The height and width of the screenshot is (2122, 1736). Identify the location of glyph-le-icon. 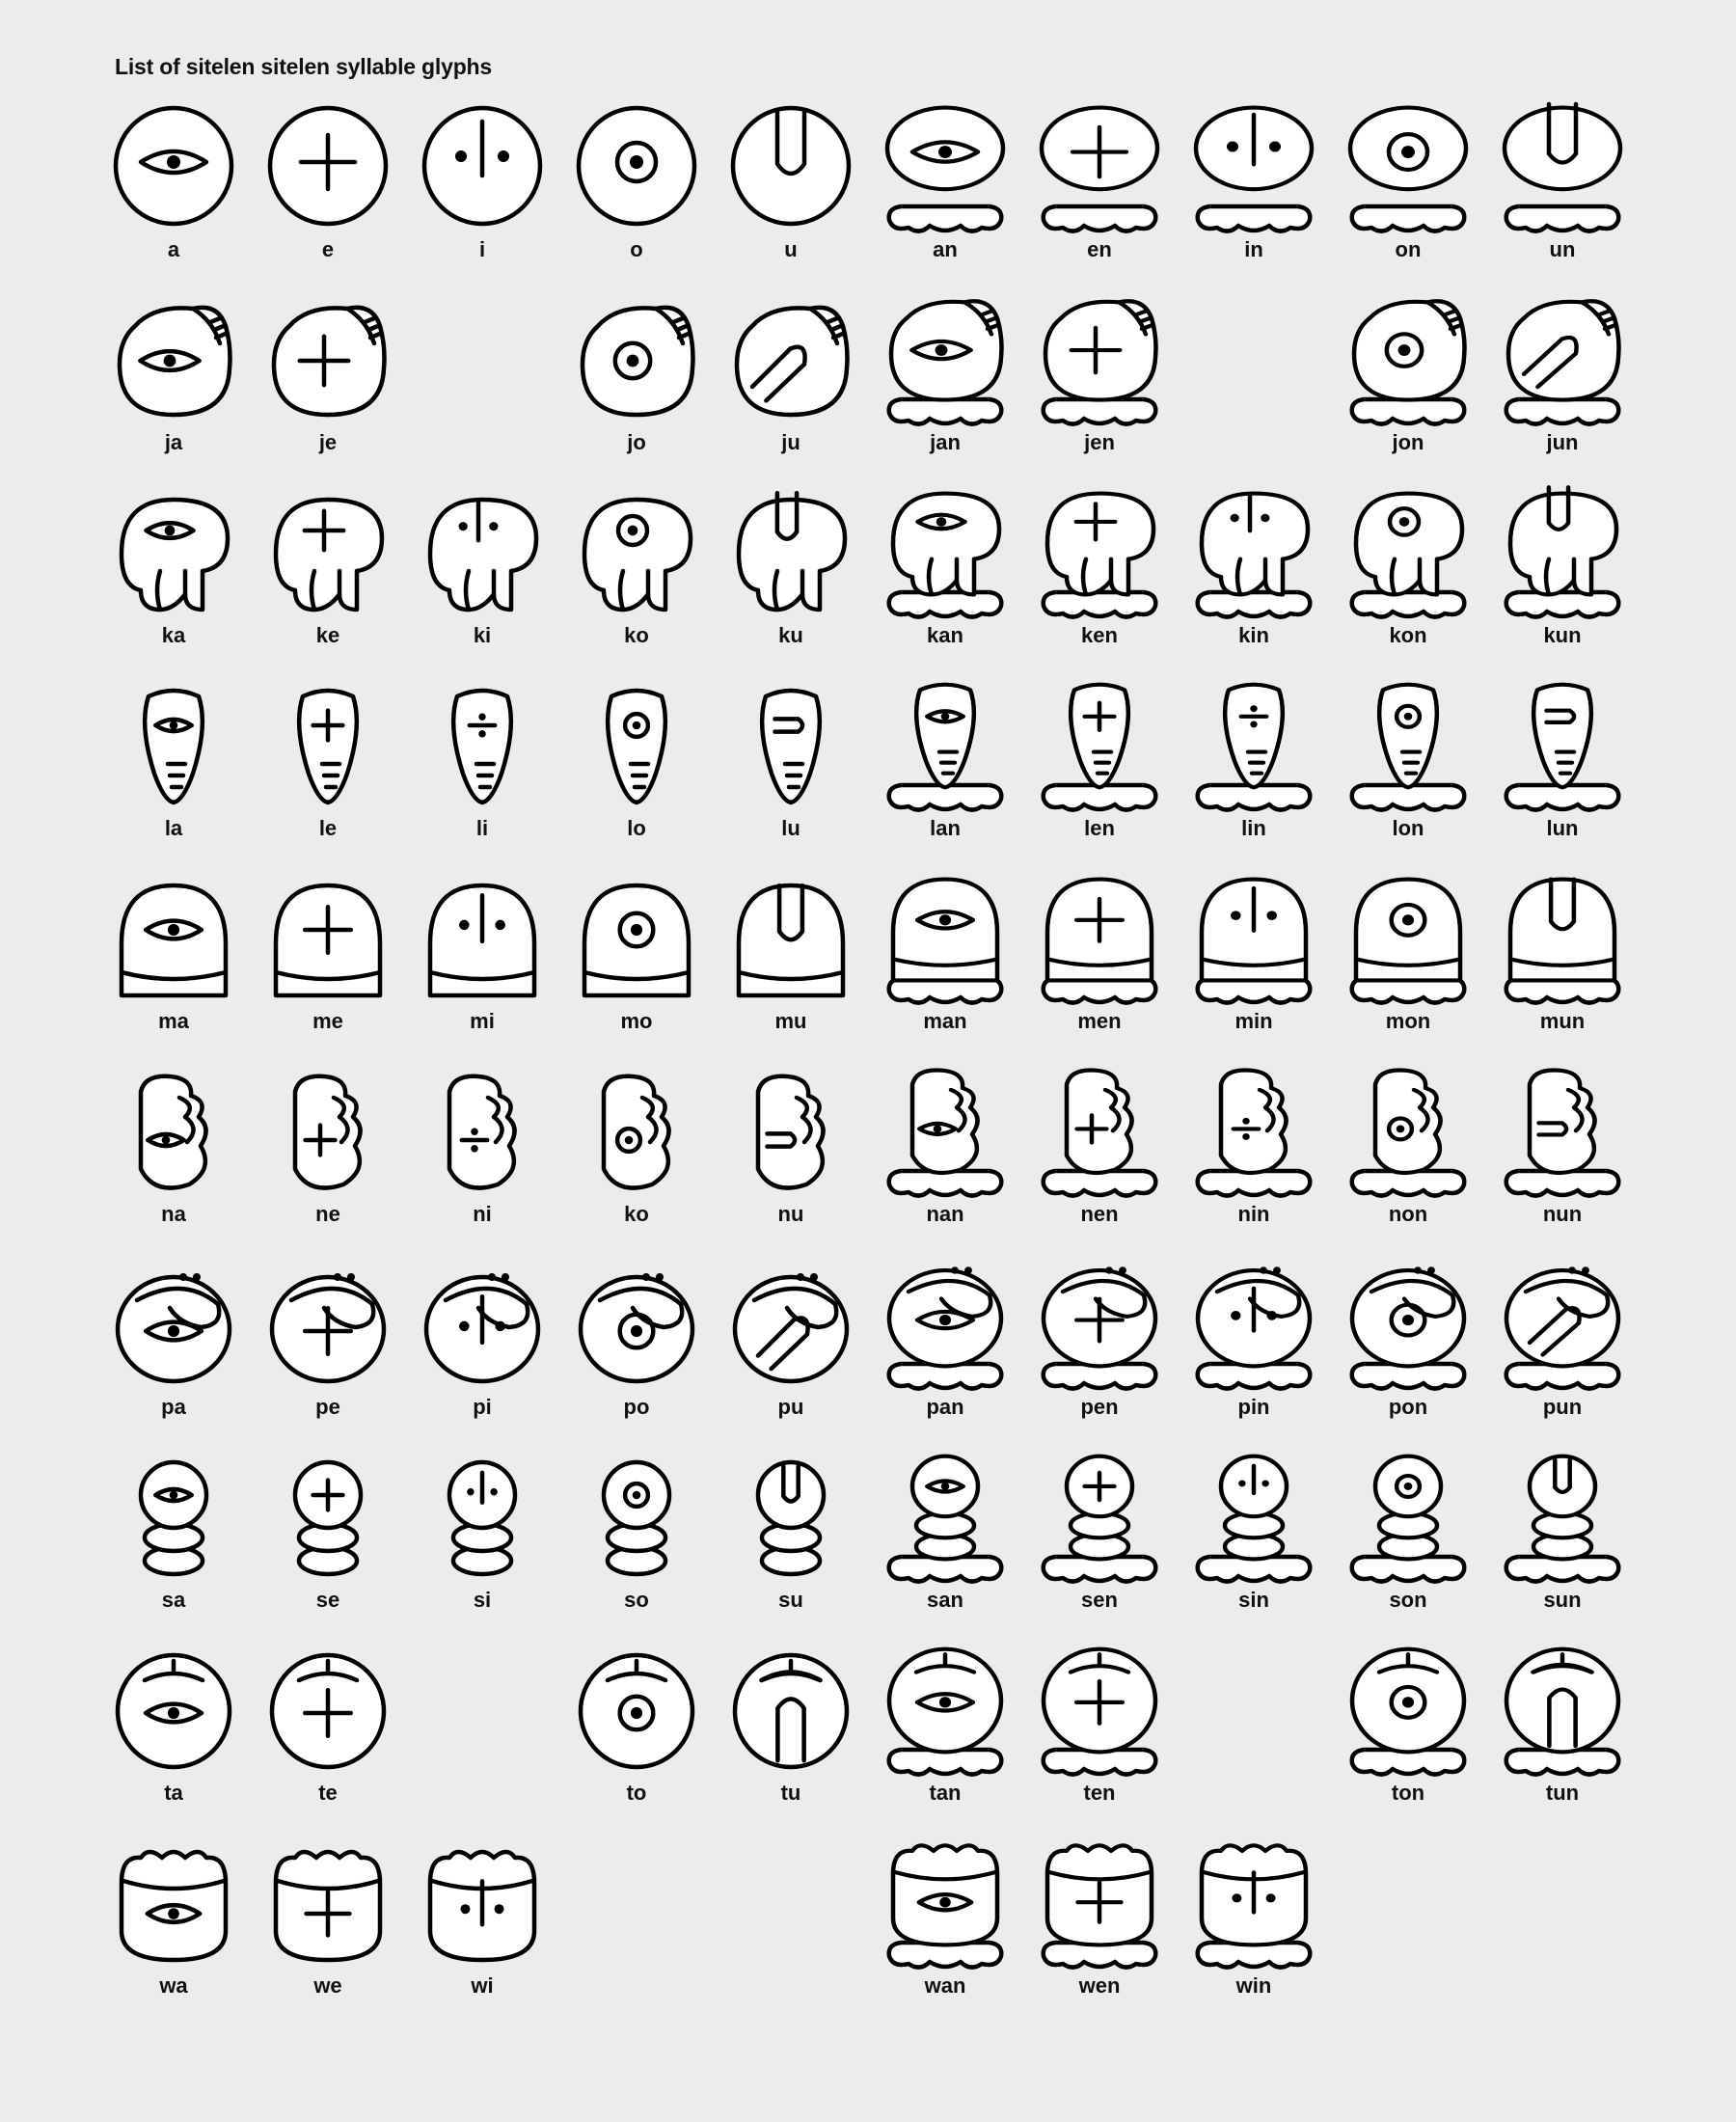
(328, 747).